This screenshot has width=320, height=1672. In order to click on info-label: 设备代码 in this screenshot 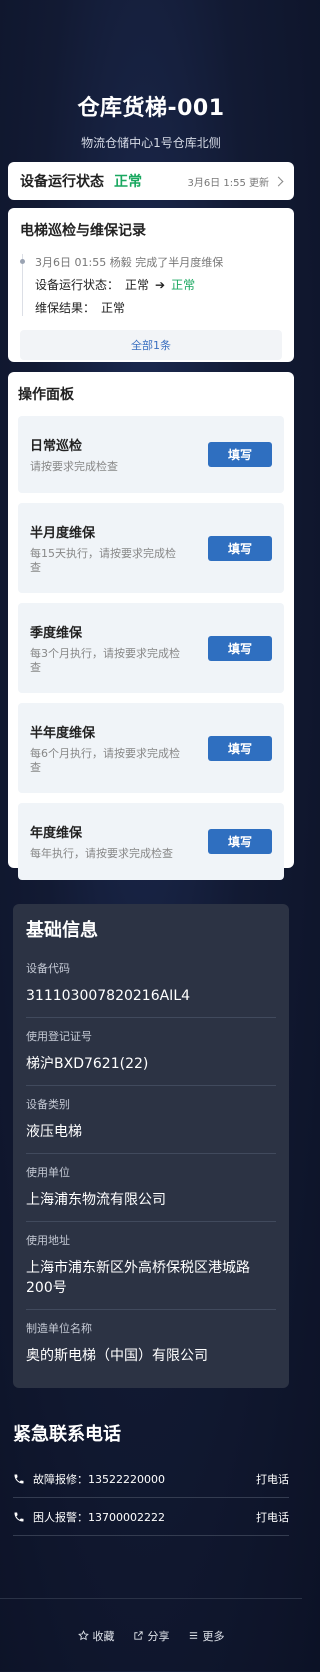, I will do `click(48, 968)`.